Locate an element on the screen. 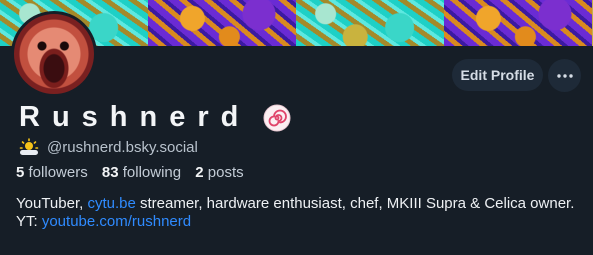 This screenshot has width=593, height=255. following-stat: 83 following is located at coordinates (141, 172).